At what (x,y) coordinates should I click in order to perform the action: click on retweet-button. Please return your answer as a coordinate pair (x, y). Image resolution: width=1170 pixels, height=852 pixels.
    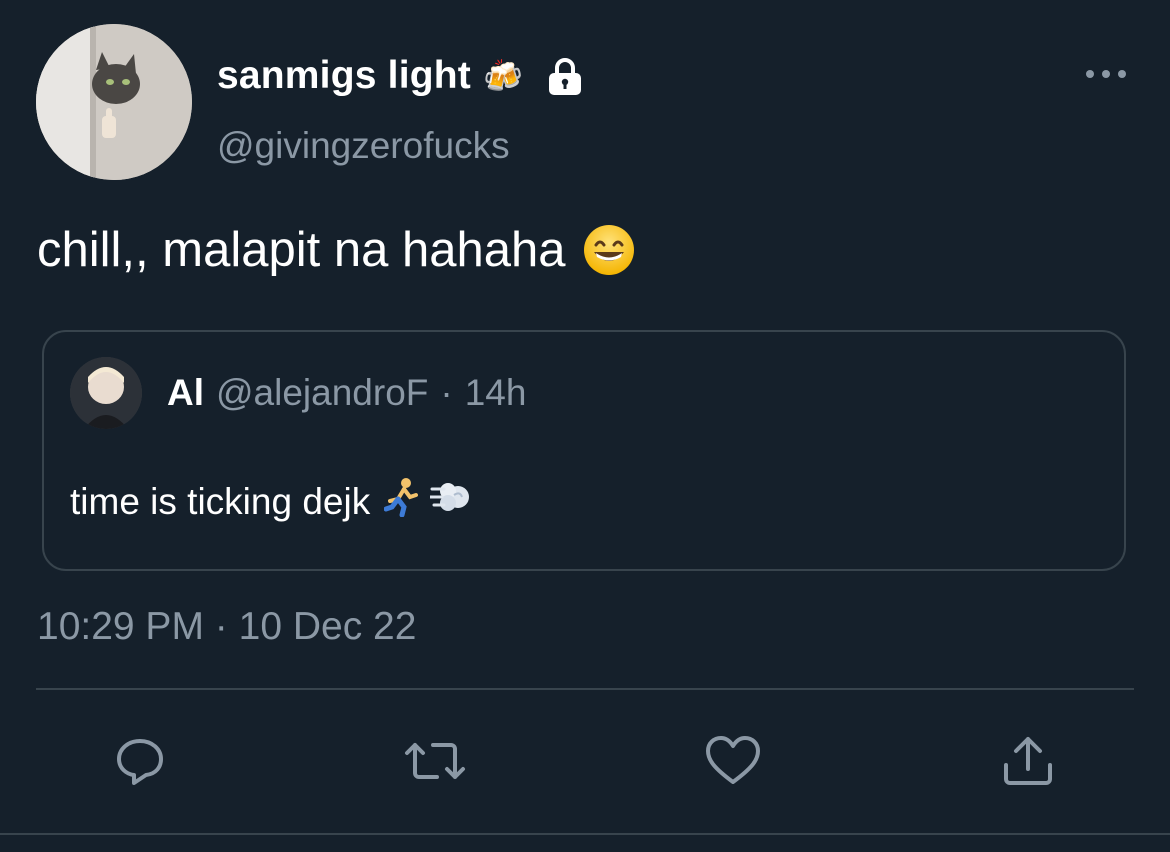
    Looking at the image, I should click on (435, 763).